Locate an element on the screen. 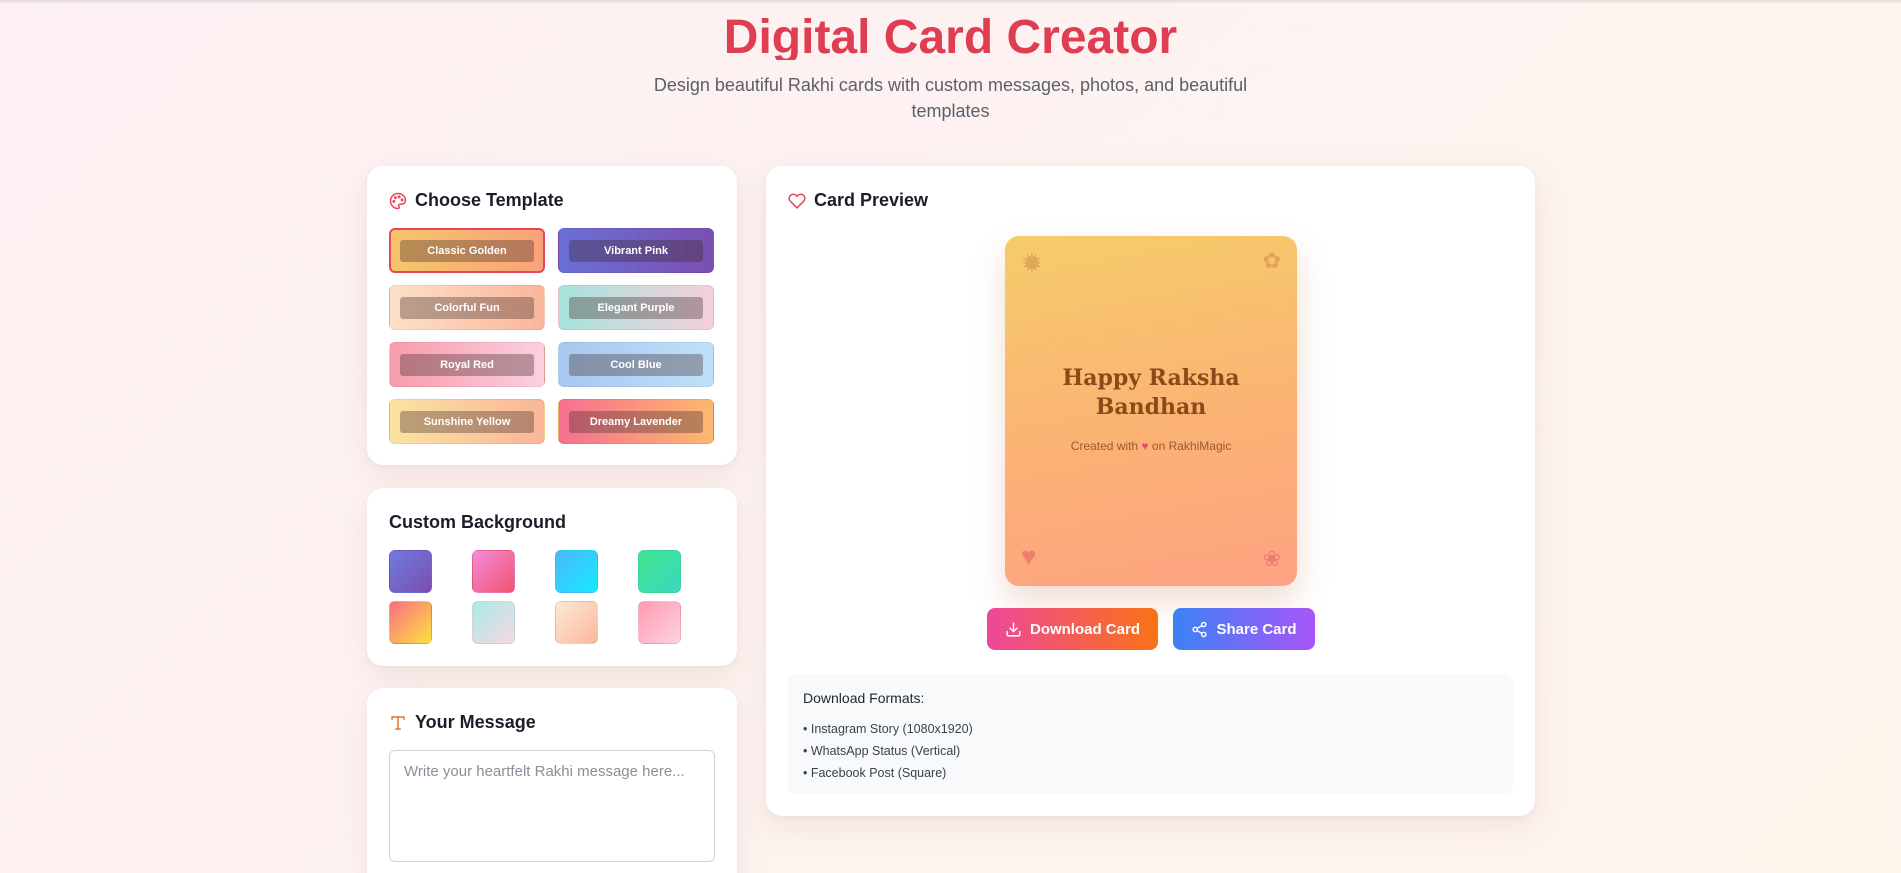 The image size is (1901, 873). card-credit: Created with ♥ on RakhiMagic is located at coordinates (1151, 446).